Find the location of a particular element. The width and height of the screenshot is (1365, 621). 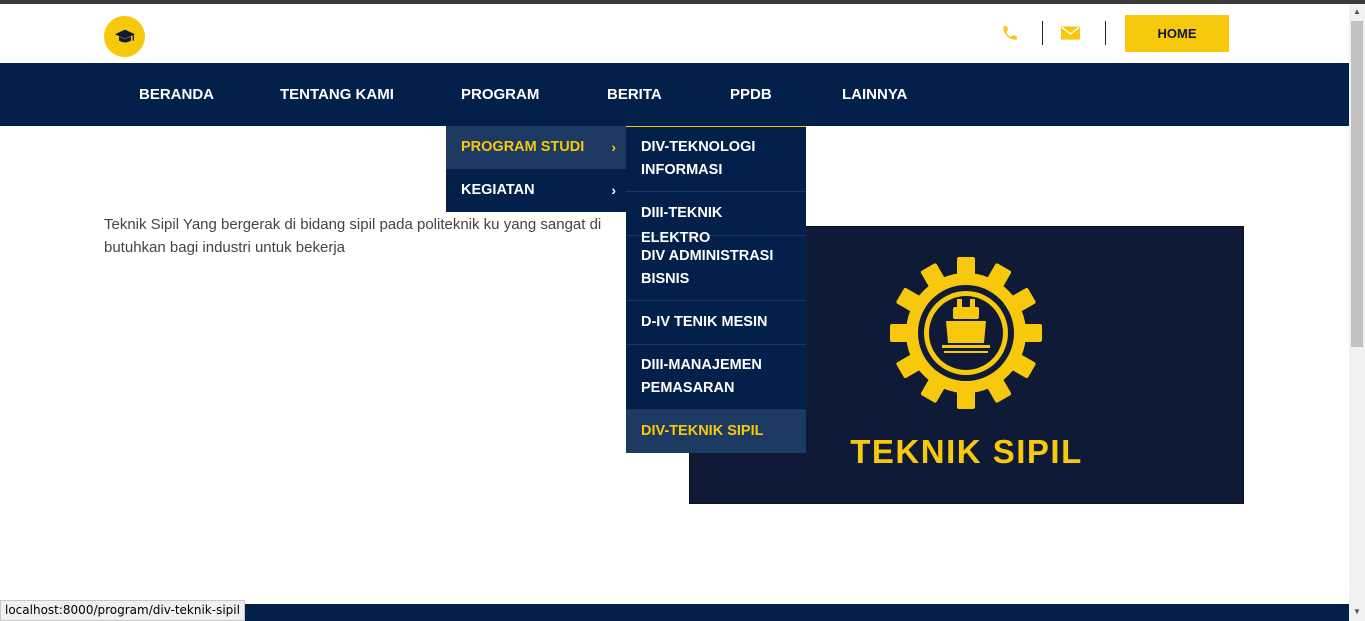

scroll-up-arrow-icon: ▲ is located at coordinates (1357, 12).